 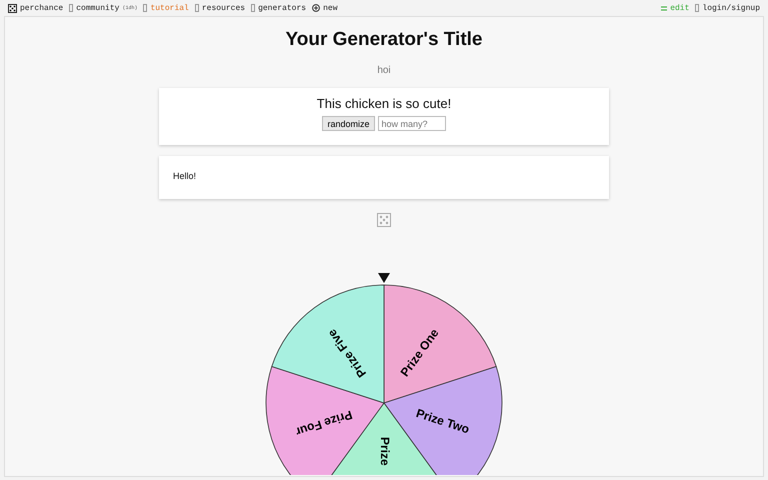 What do you see at coordinates (385, 451) in the screenshot?
I see `slice-label: Prize` at bounding box center [385, 451].